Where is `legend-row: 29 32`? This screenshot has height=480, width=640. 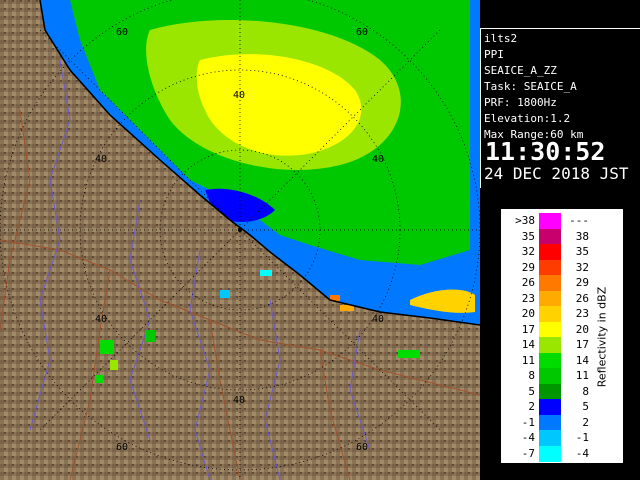 legend-row: 29 32 is located at coordinates (562, 267).